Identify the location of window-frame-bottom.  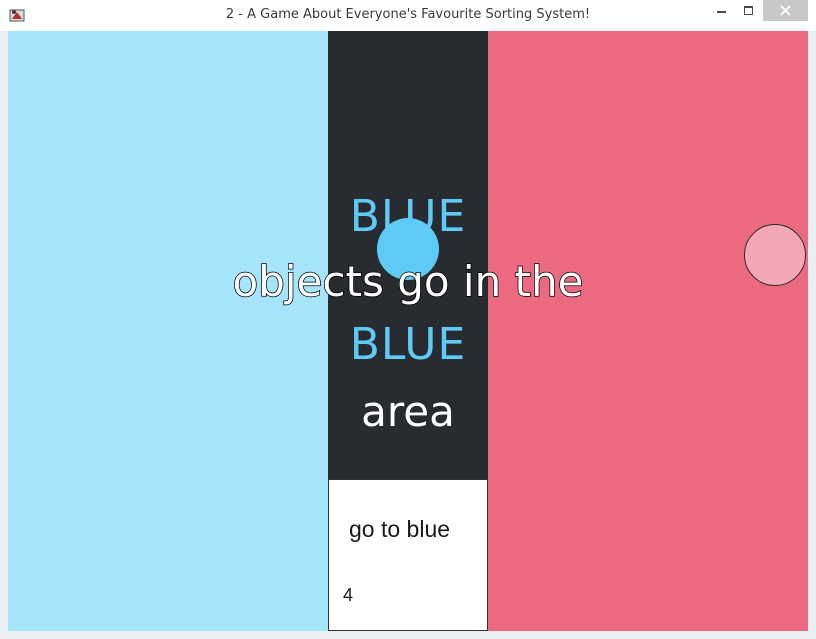
(408, 635).